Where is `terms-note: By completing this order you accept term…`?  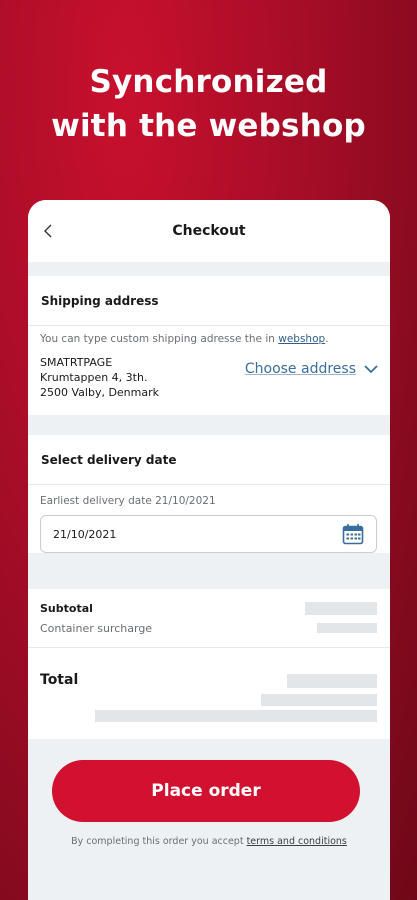 terms-note: By completing this order you accept term… is located at coordinates (209, 841).